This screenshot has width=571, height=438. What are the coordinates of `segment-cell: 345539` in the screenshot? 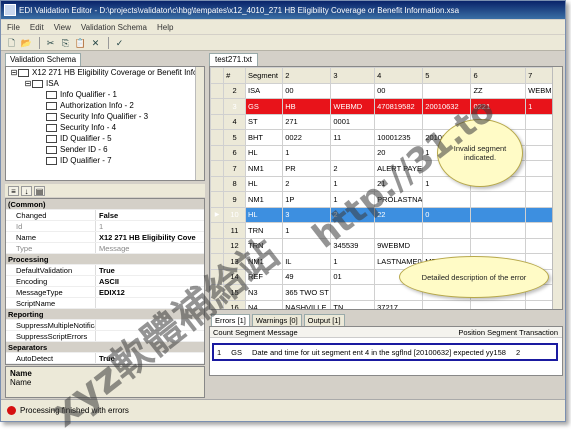 It's located at (353, 245).